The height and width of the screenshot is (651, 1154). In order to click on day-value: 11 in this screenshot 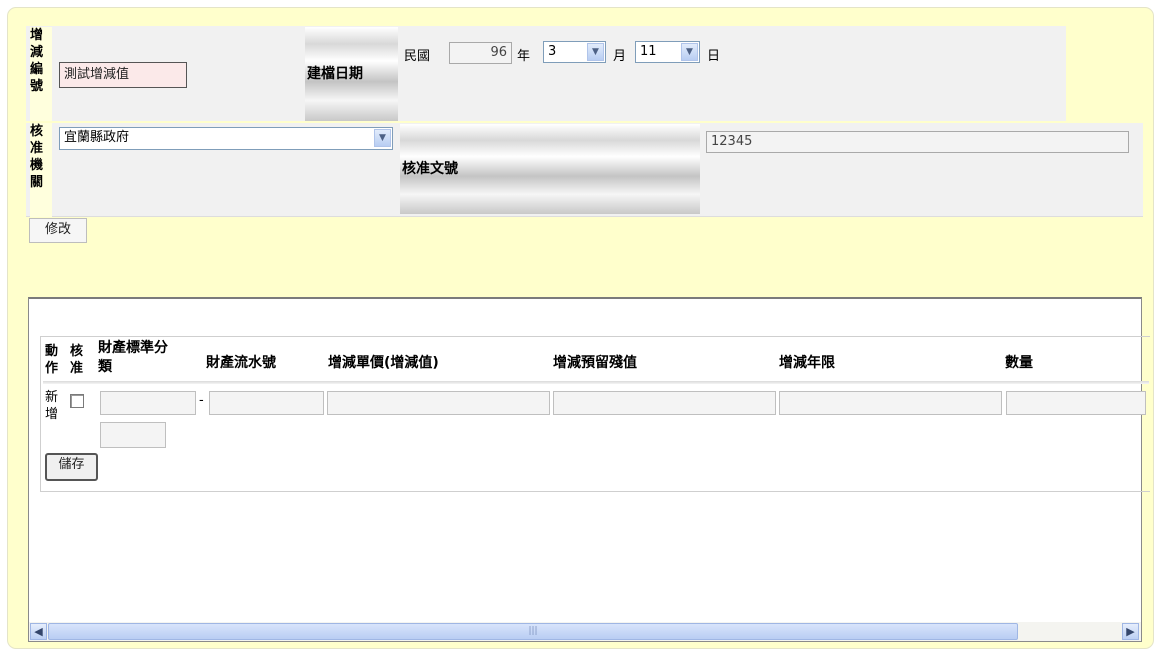, I will do `click(648, 51)`.